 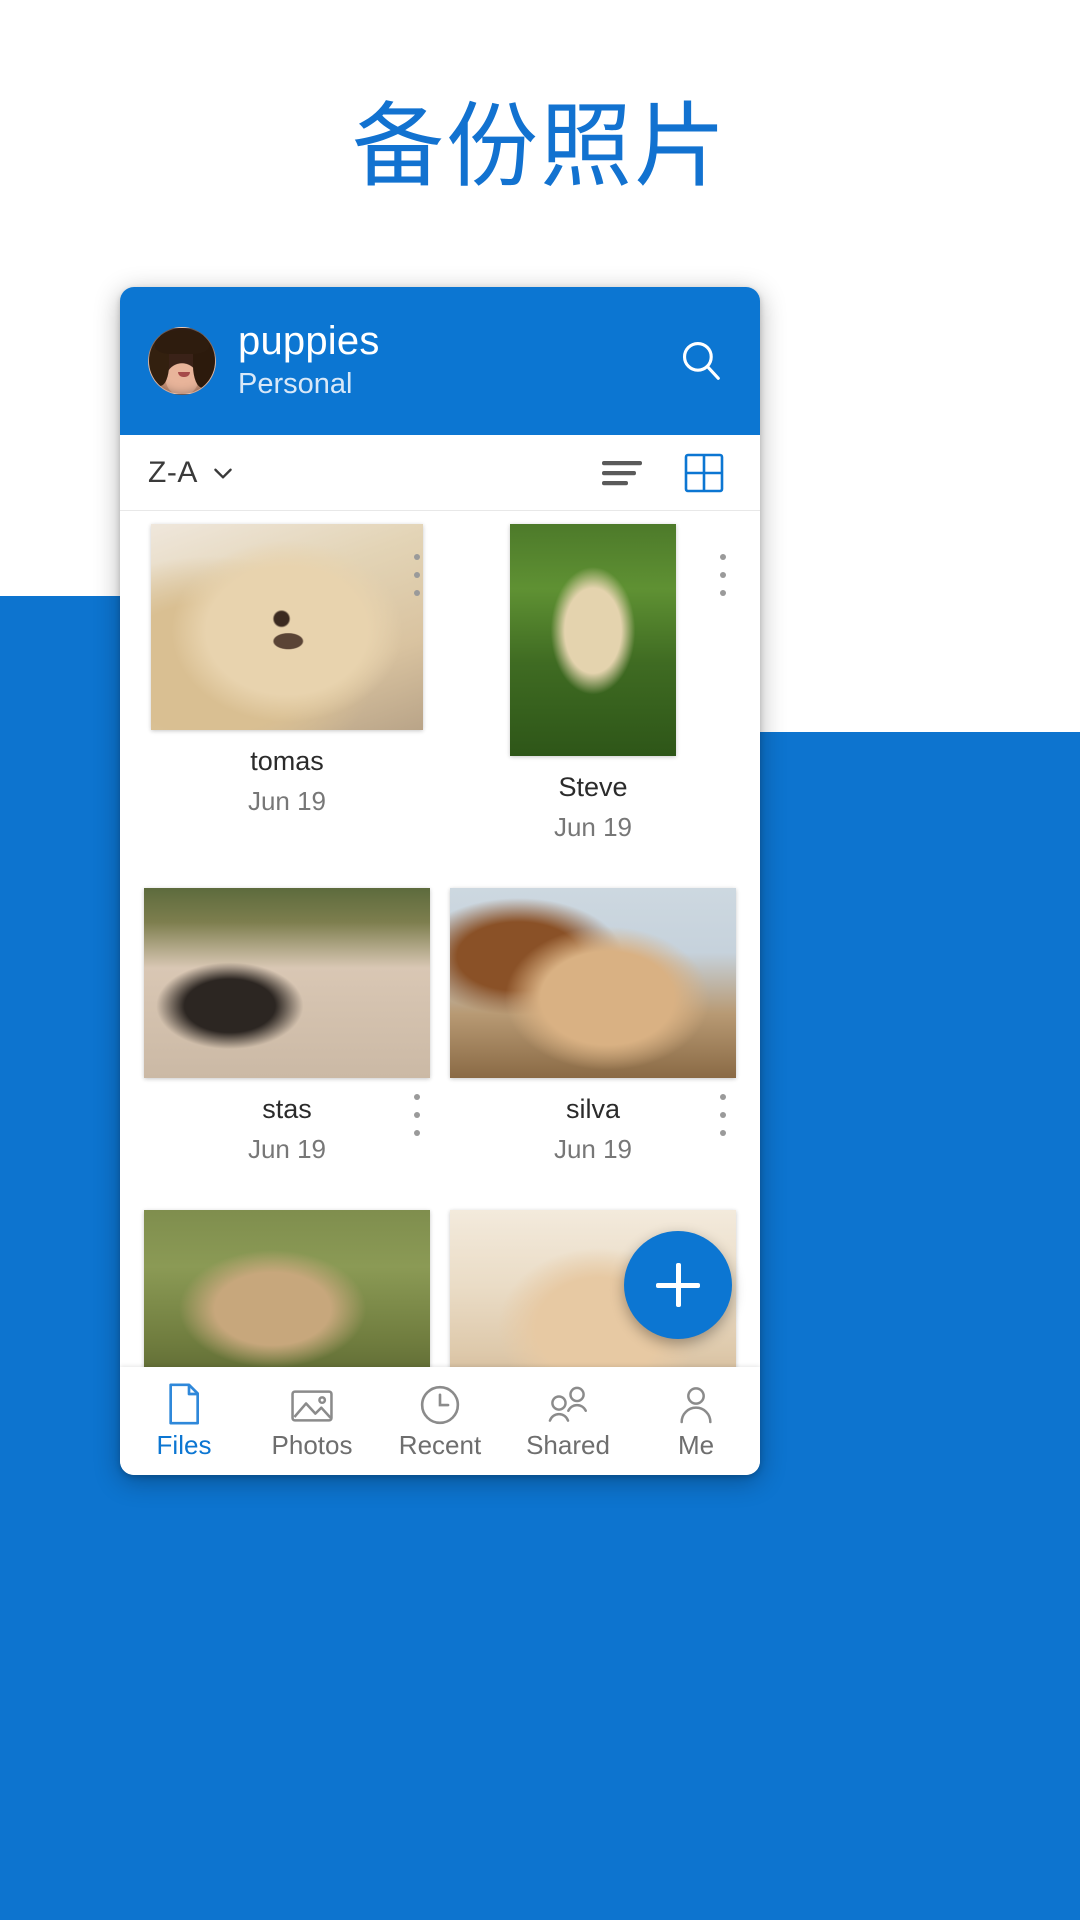 I want to click on file-meta: stas Jun 19, so click(x=287, y=1122).